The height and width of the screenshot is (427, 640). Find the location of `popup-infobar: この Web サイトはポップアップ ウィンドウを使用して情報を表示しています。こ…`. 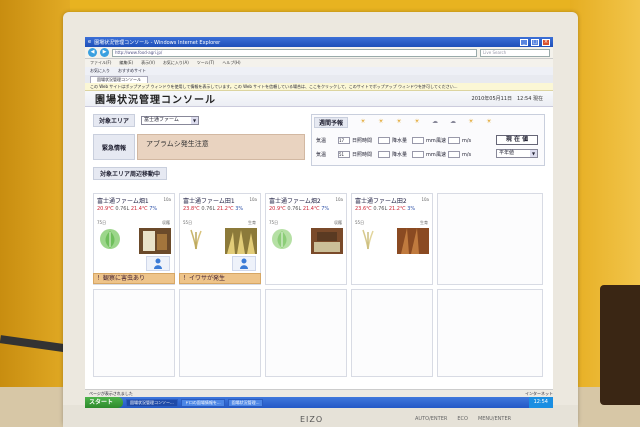

popup-infobar: この Web サイトはポップアップ ウィンドウを使用して情報を表示しています。こ… is located at coordinates (319, 87).